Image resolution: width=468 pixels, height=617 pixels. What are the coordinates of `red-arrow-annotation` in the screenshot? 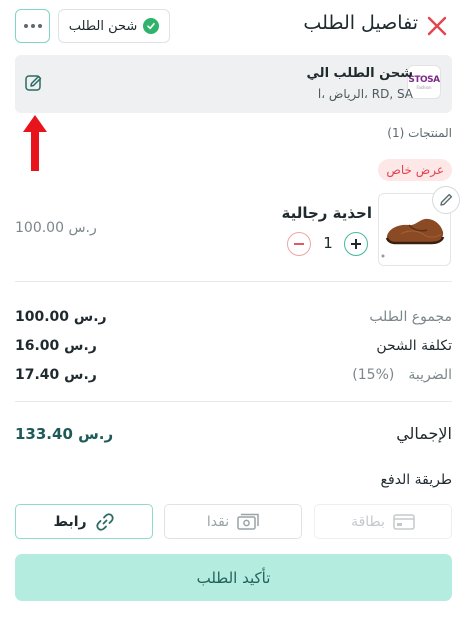 It's located at (35, 143).